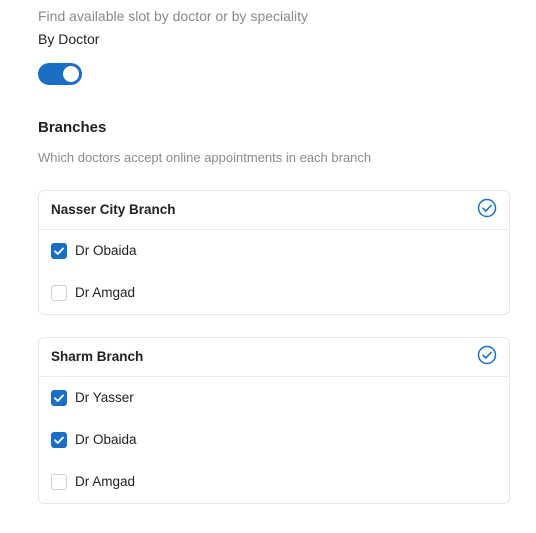  What do you see at coordinates (274, 210) in the screenshot?
I see `branch-card-header: Nasser City Branch` at bounding box center [274, 210].